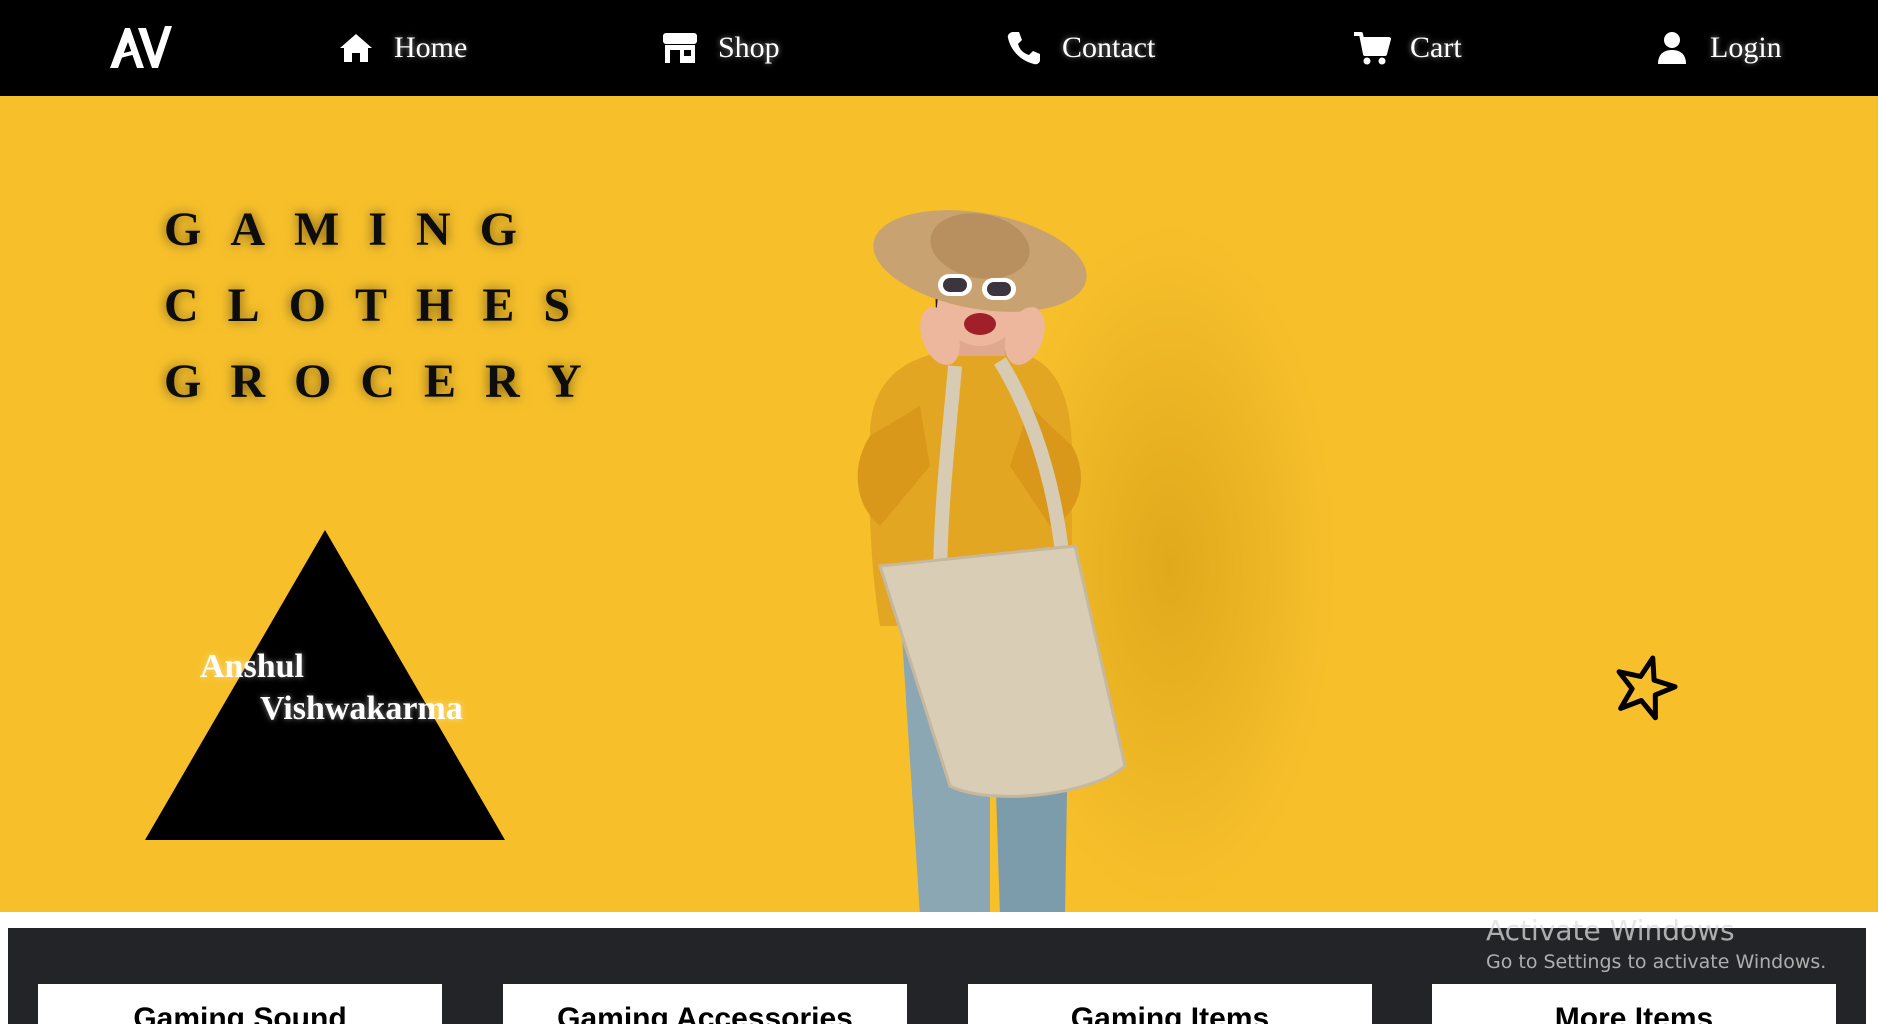 This screenshot has width=1883, height=1024. I want to click on category-more-items: More Items, so click(1634, 1004).